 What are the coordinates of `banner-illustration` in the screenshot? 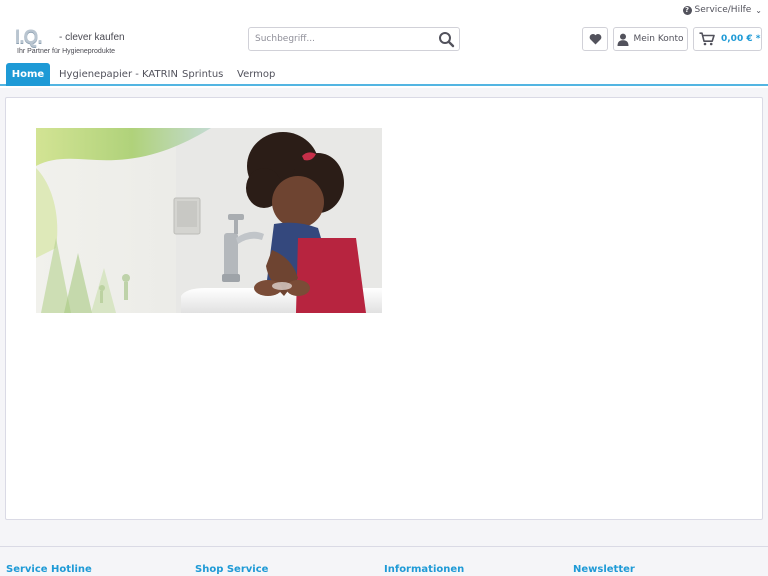 It's located at (209, 220).